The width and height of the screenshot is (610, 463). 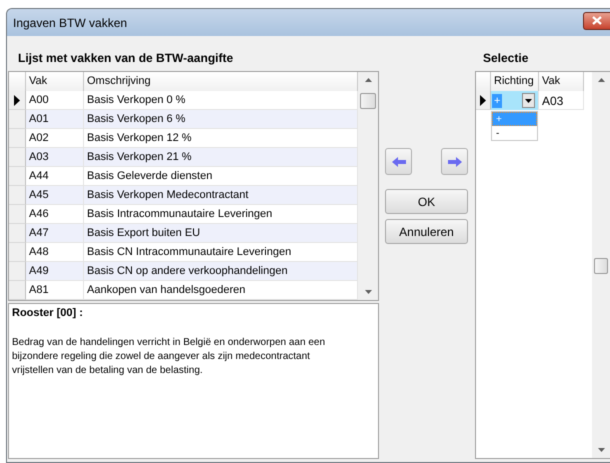 What do you see at coordinates (426, 201) in the screenshot?
I see `ok-button: OK` at bounding box center [426, 201].